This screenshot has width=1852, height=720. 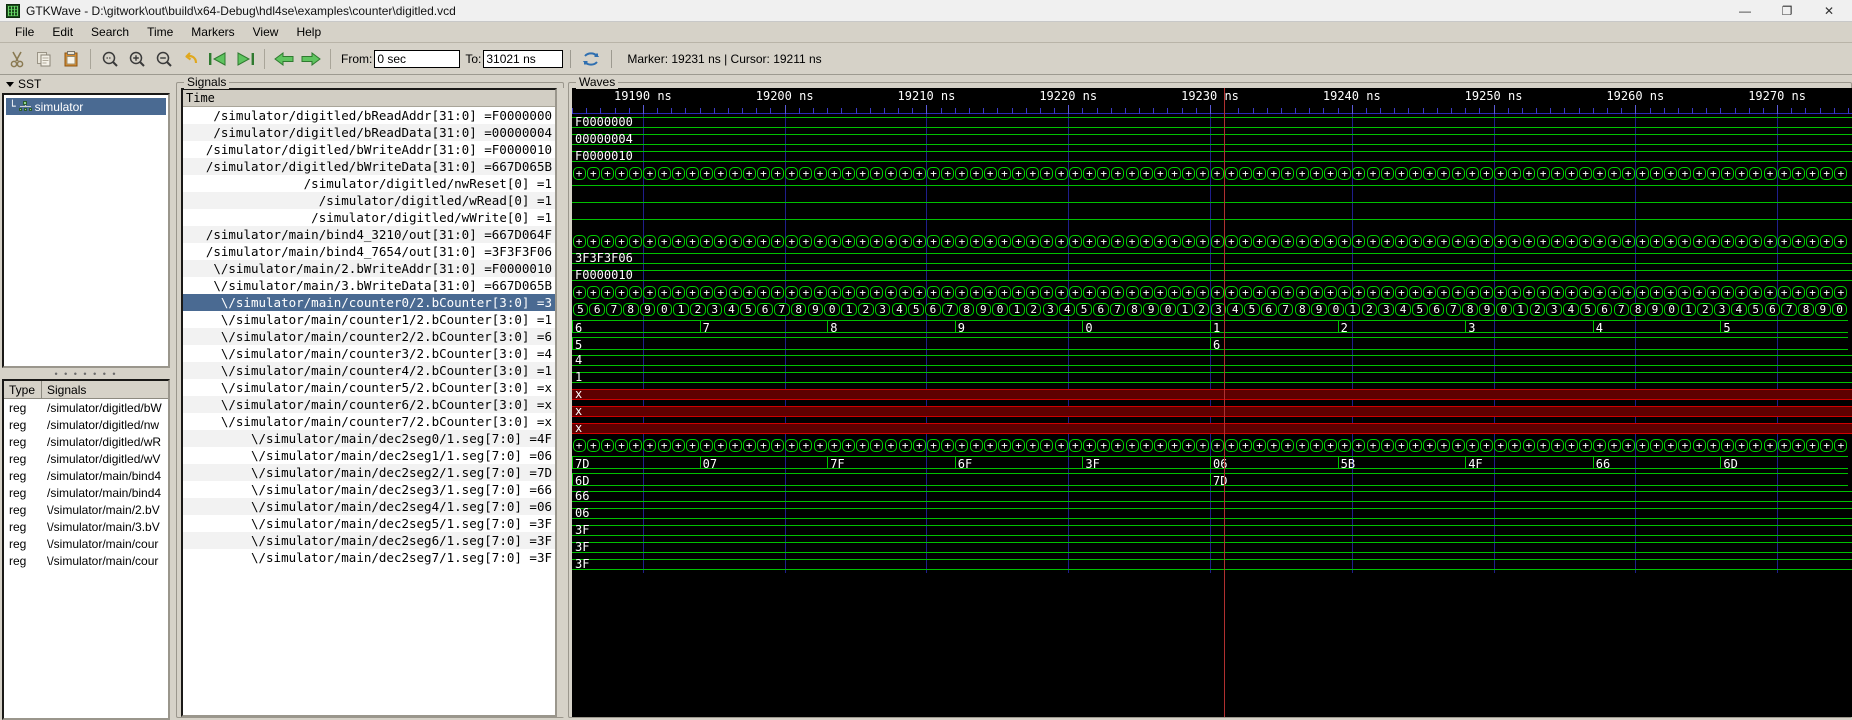 I want to click on maximize-button: ❐, so click(x=1787, y=10).